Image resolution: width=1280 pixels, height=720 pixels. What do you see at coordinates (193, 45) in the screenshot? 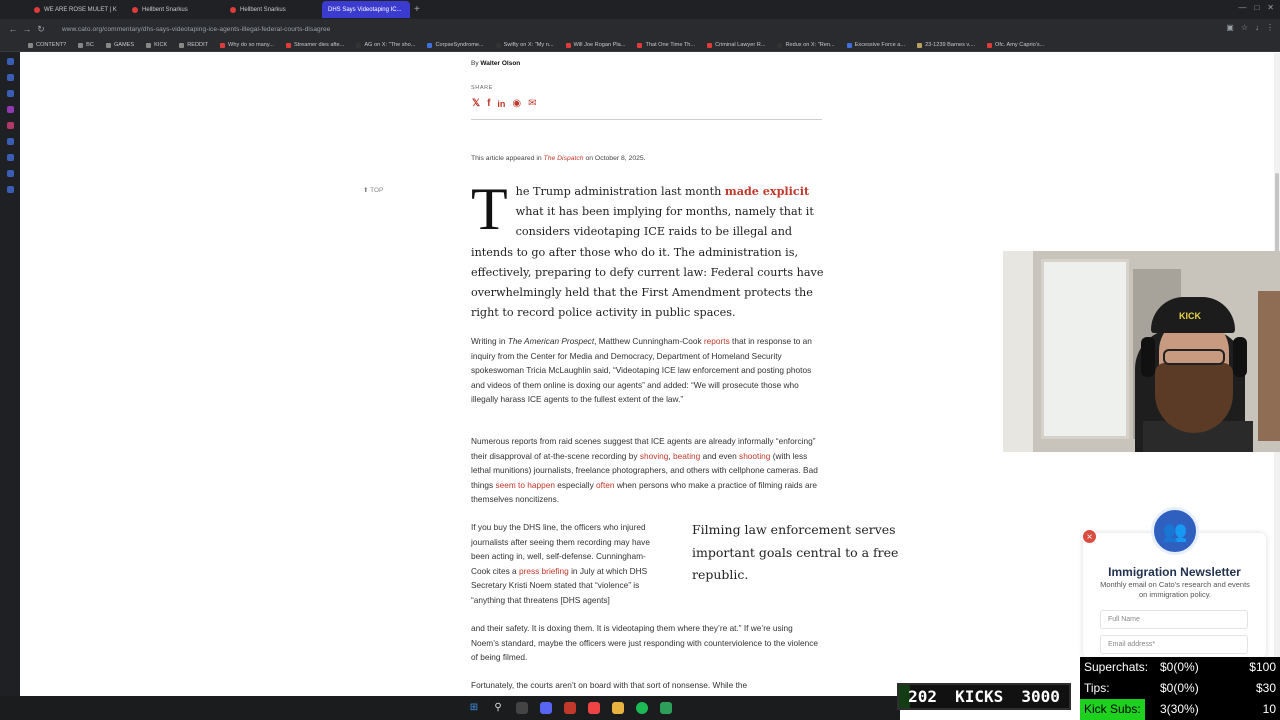
I see `bookmark-item: REDDIT` at bounding box center [193, 45].